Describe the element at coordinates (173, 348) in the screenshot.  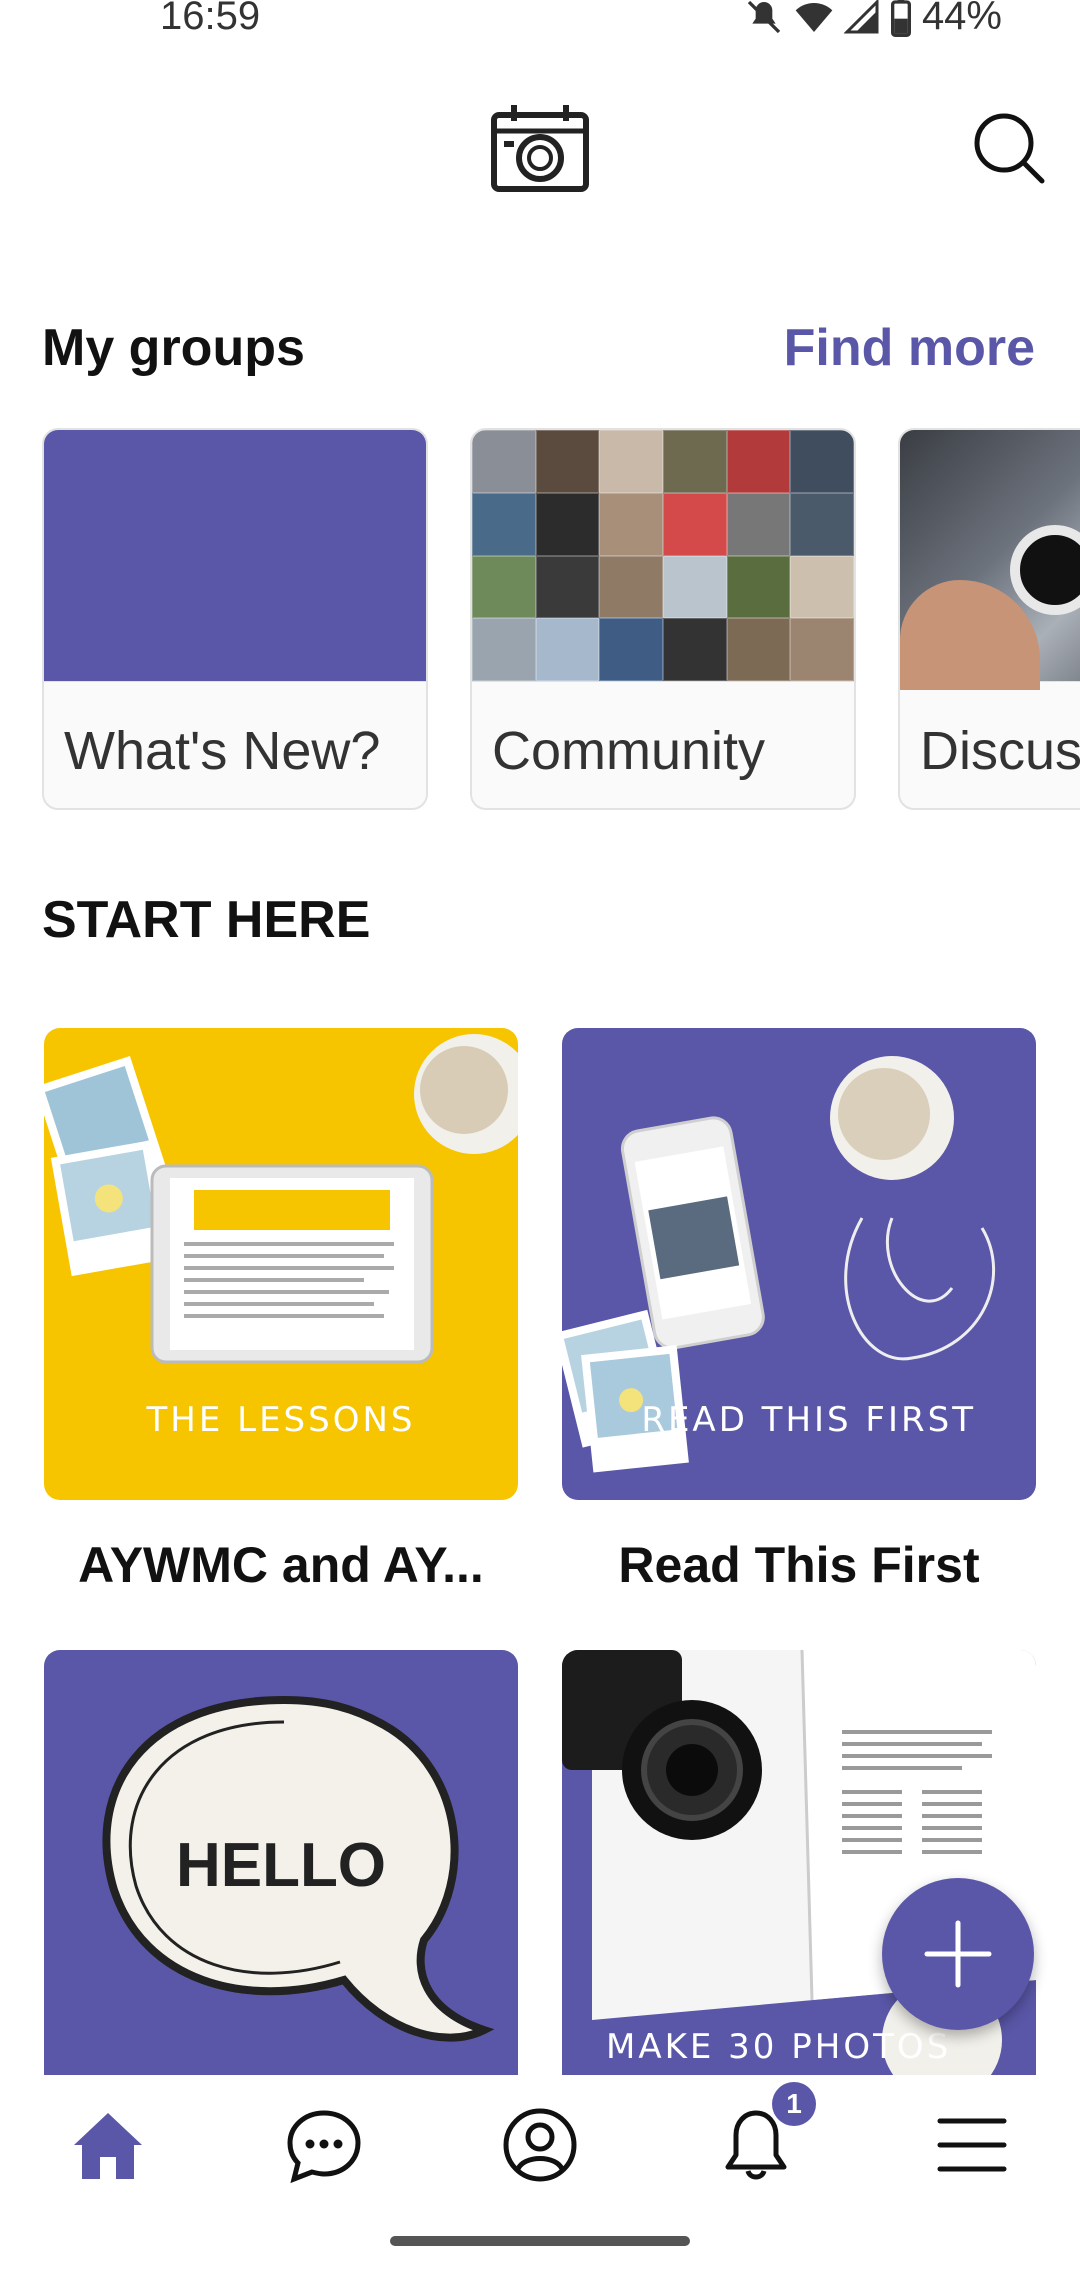
I see `my-groups-title: My groups` at that location.